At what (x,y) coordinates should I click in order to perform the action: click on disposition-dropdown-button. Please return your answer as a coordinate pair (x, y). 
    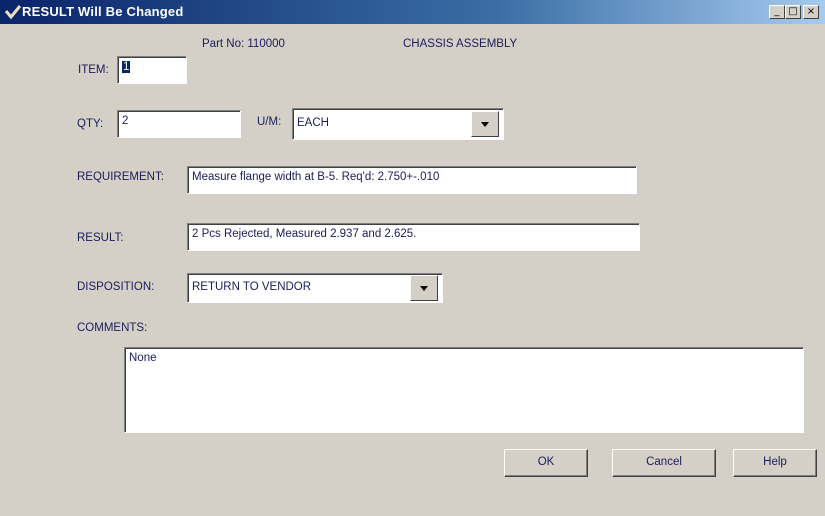
    Looking at the image, I should click on (424, 288).